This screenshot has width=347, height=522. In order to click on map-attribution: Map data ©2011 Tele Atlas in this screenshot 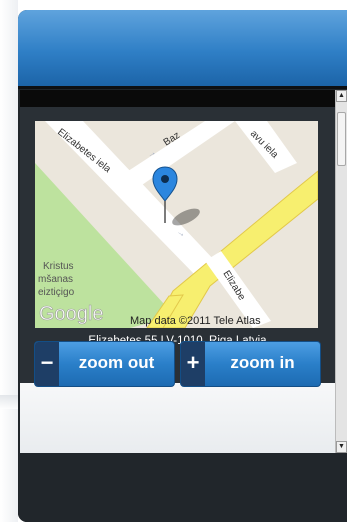, I will do `click(195, 321)`.